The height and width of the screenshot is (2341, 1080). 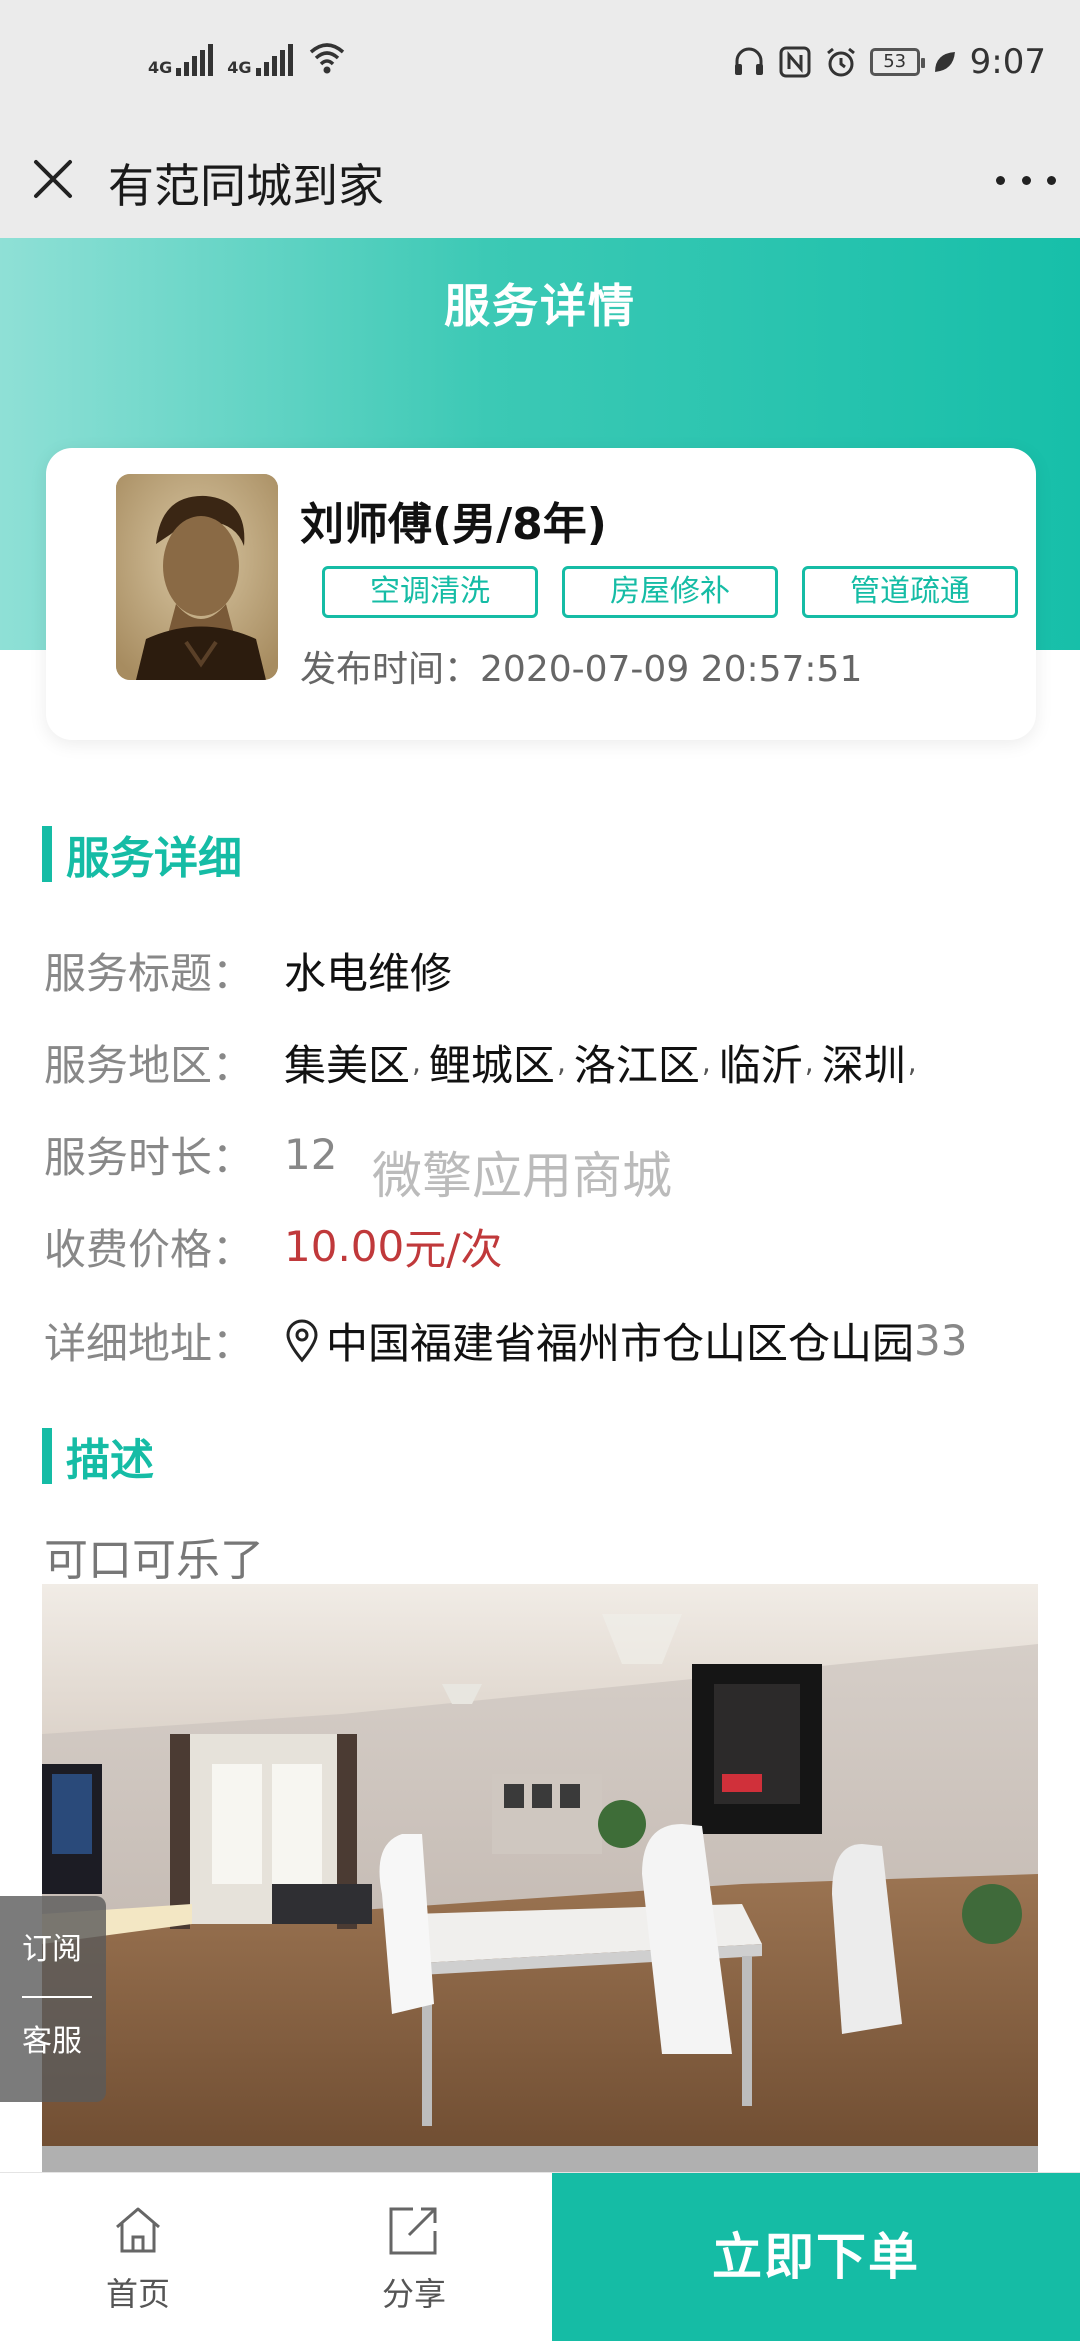 What do you see at coordinates (540, 2159) in the screenshot?
I see `photo-bottom-strip` at bounding box center [540, 2159].